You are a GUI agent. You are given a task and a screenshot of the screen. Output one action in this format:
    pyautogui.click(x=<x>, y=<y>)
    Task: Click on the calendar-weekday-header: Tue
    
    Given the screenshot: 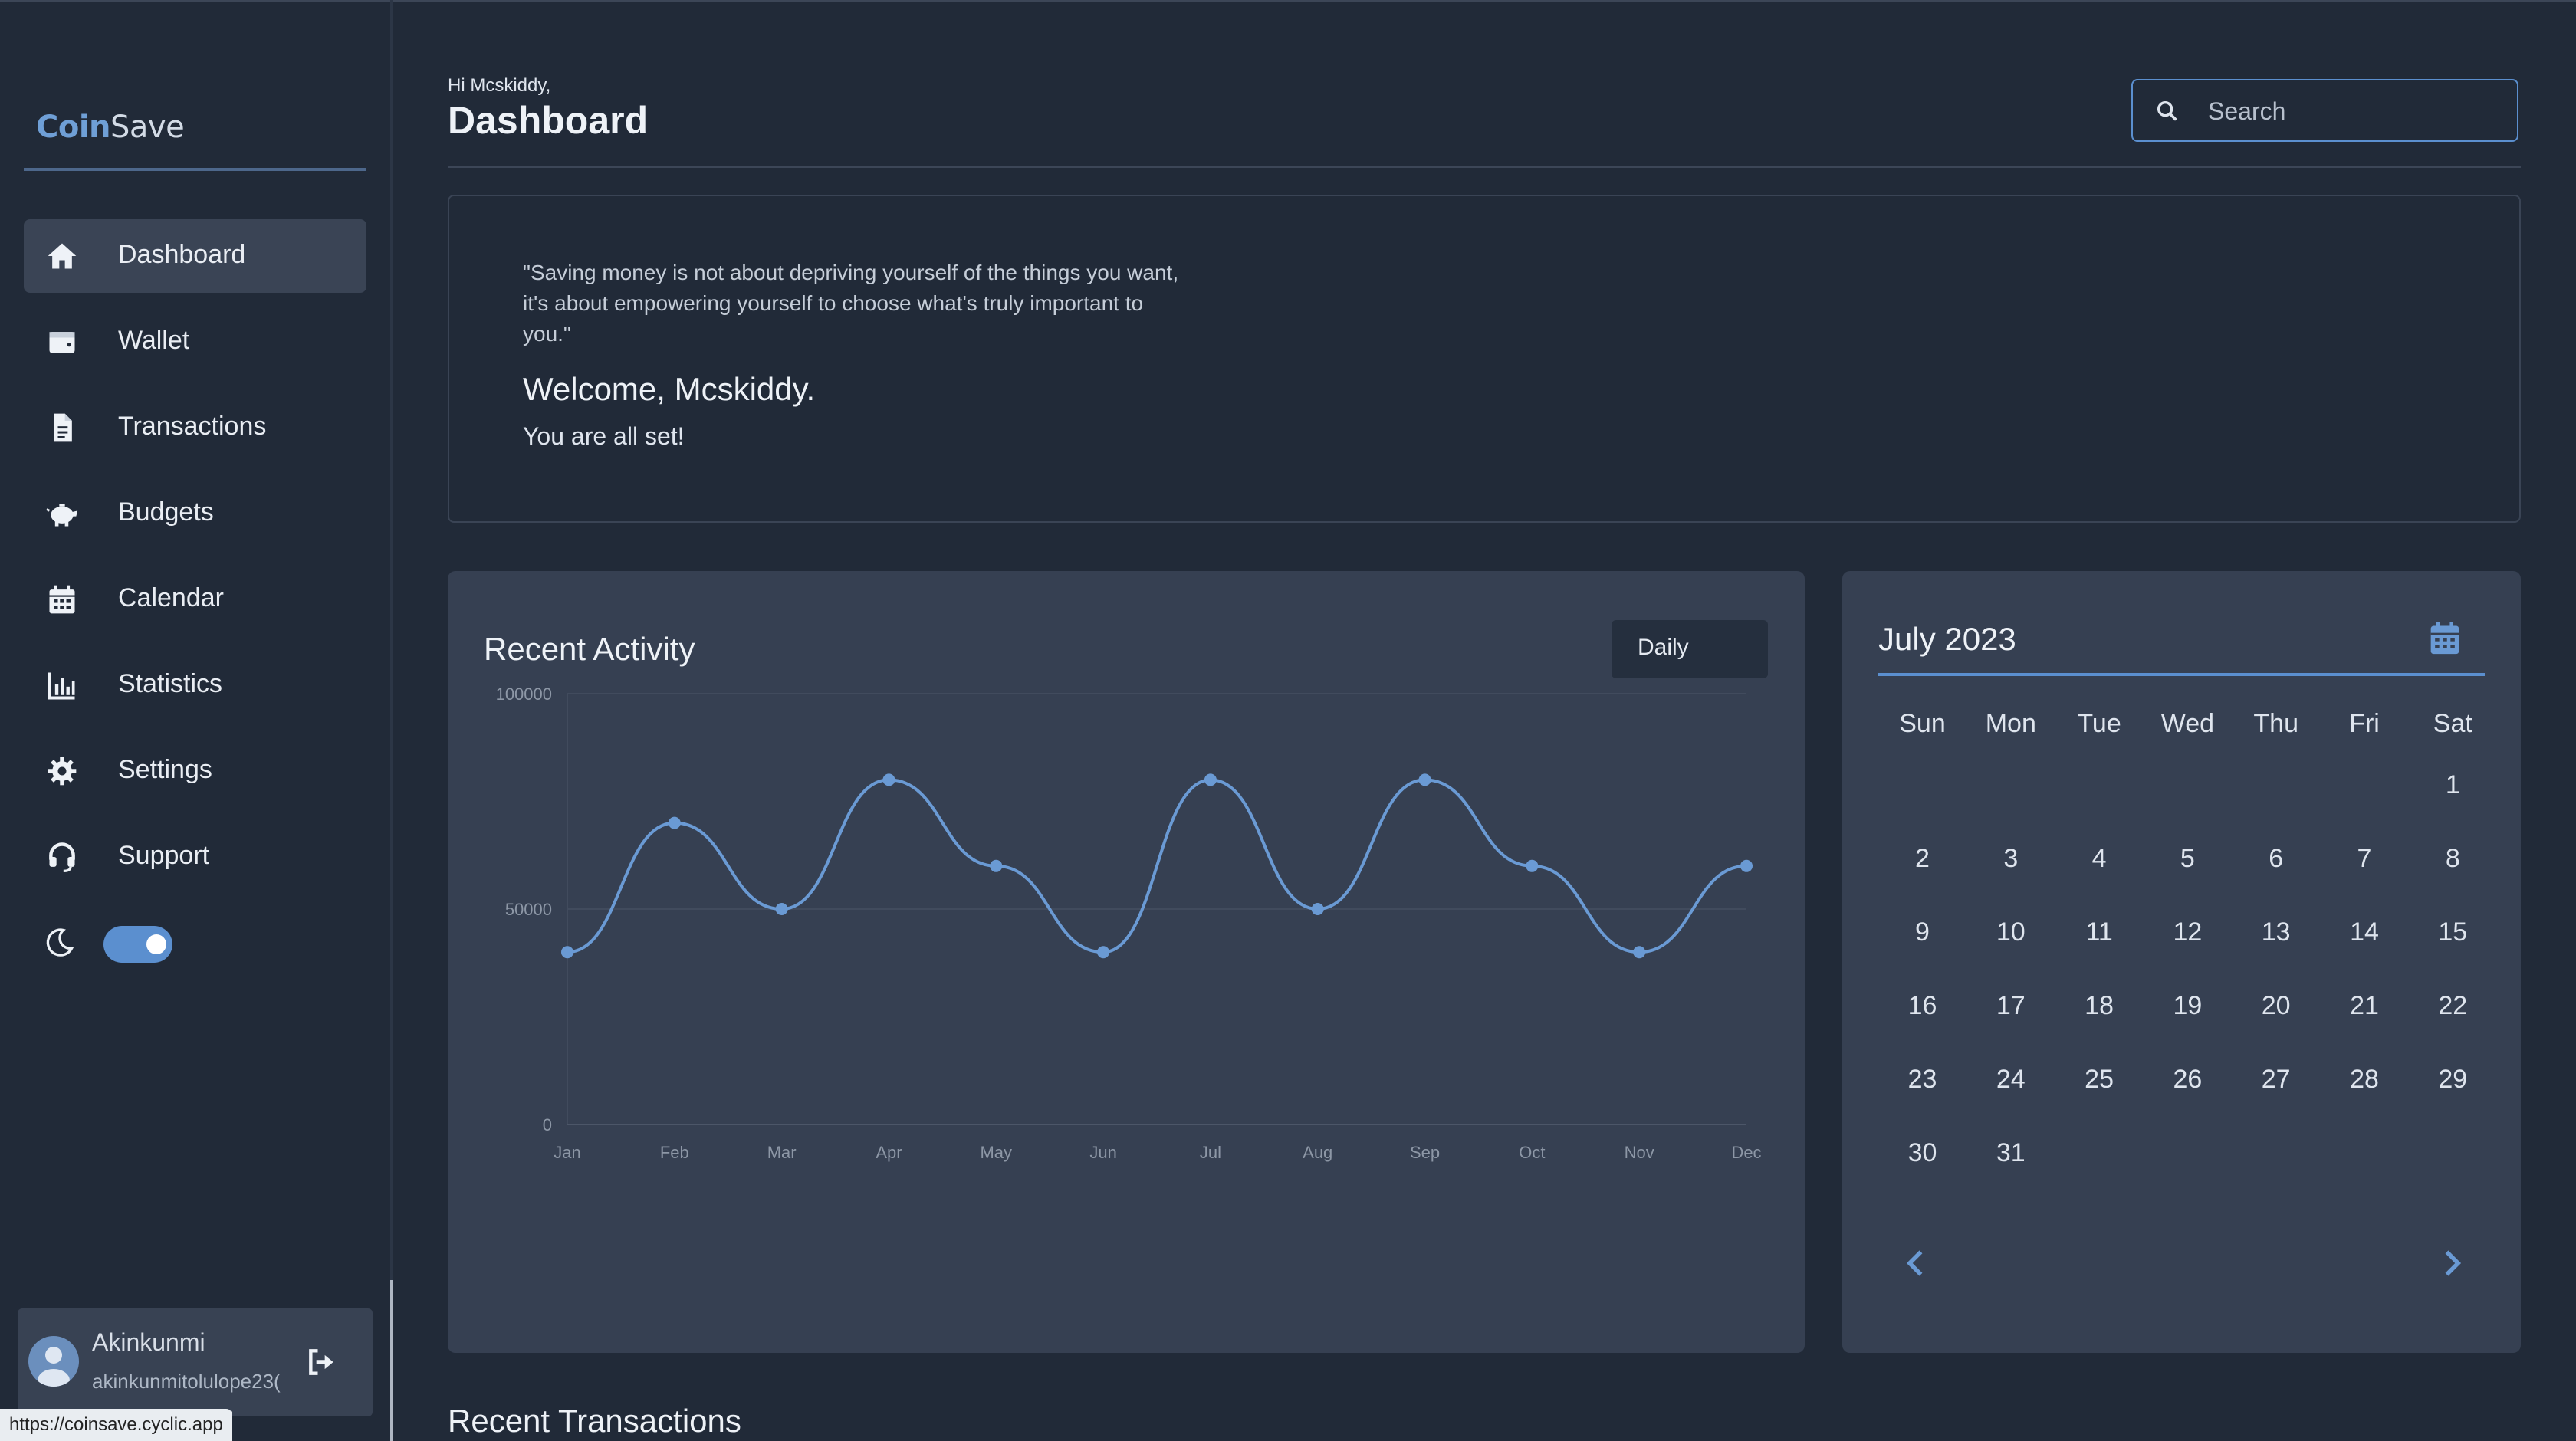 What is the action you would take?
    pyautogui.click(x=2099, y=723)
    